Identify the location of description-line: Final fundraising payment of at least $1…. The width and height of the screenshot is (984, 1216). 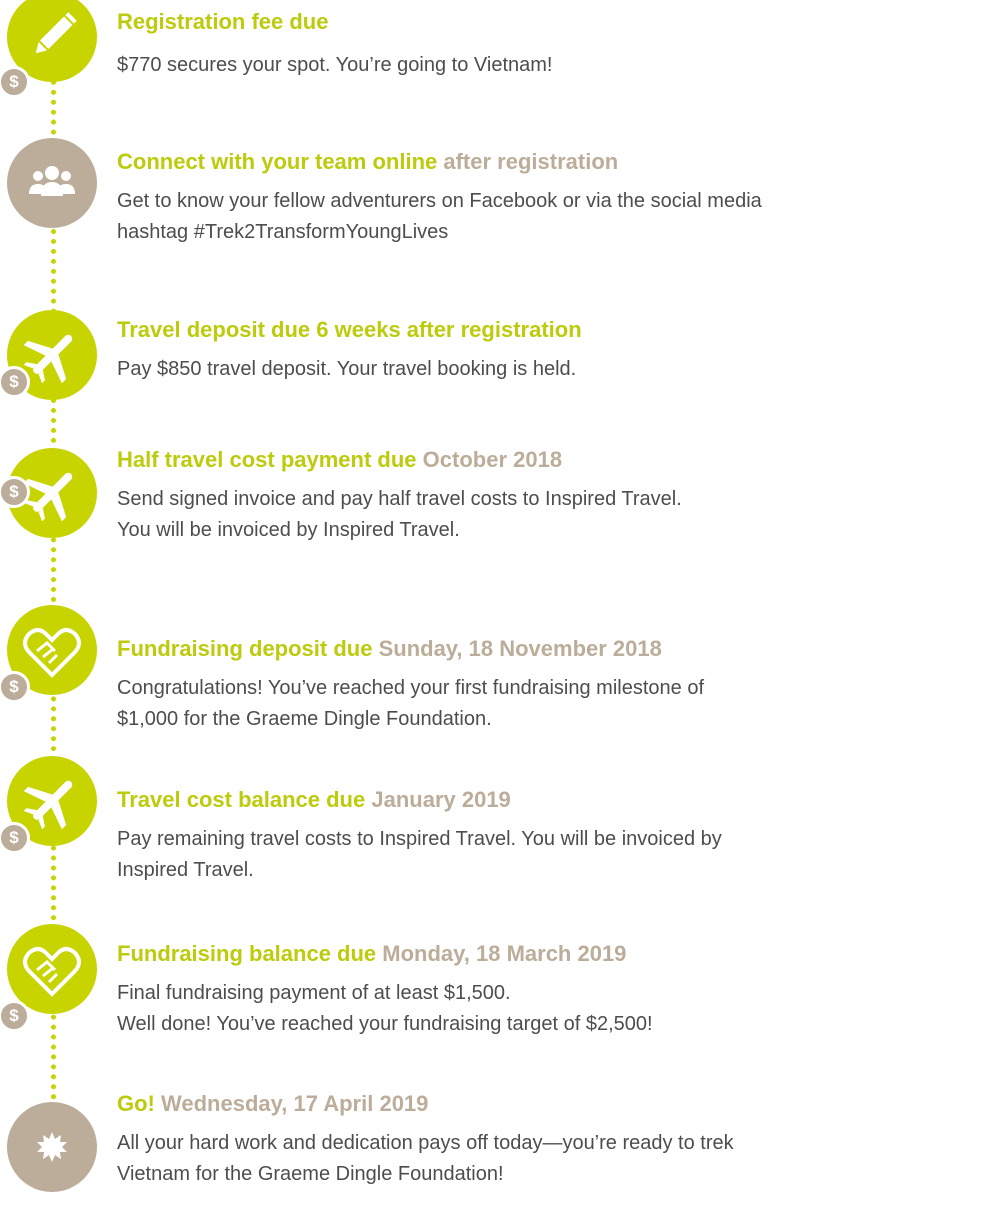
(314, 993).